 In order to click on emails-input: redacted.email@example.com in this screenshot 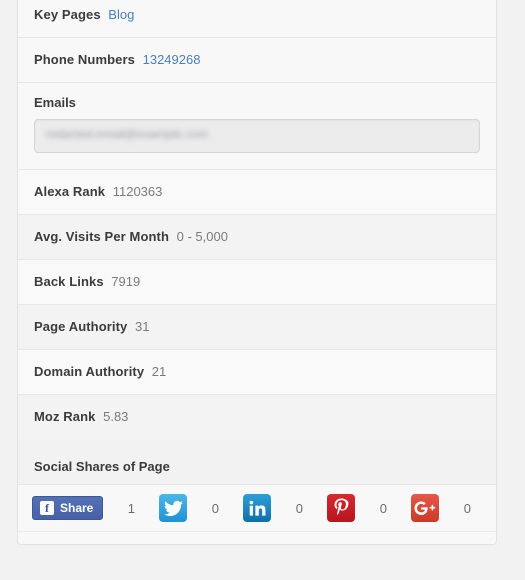, I will do `click(257, 136)`.